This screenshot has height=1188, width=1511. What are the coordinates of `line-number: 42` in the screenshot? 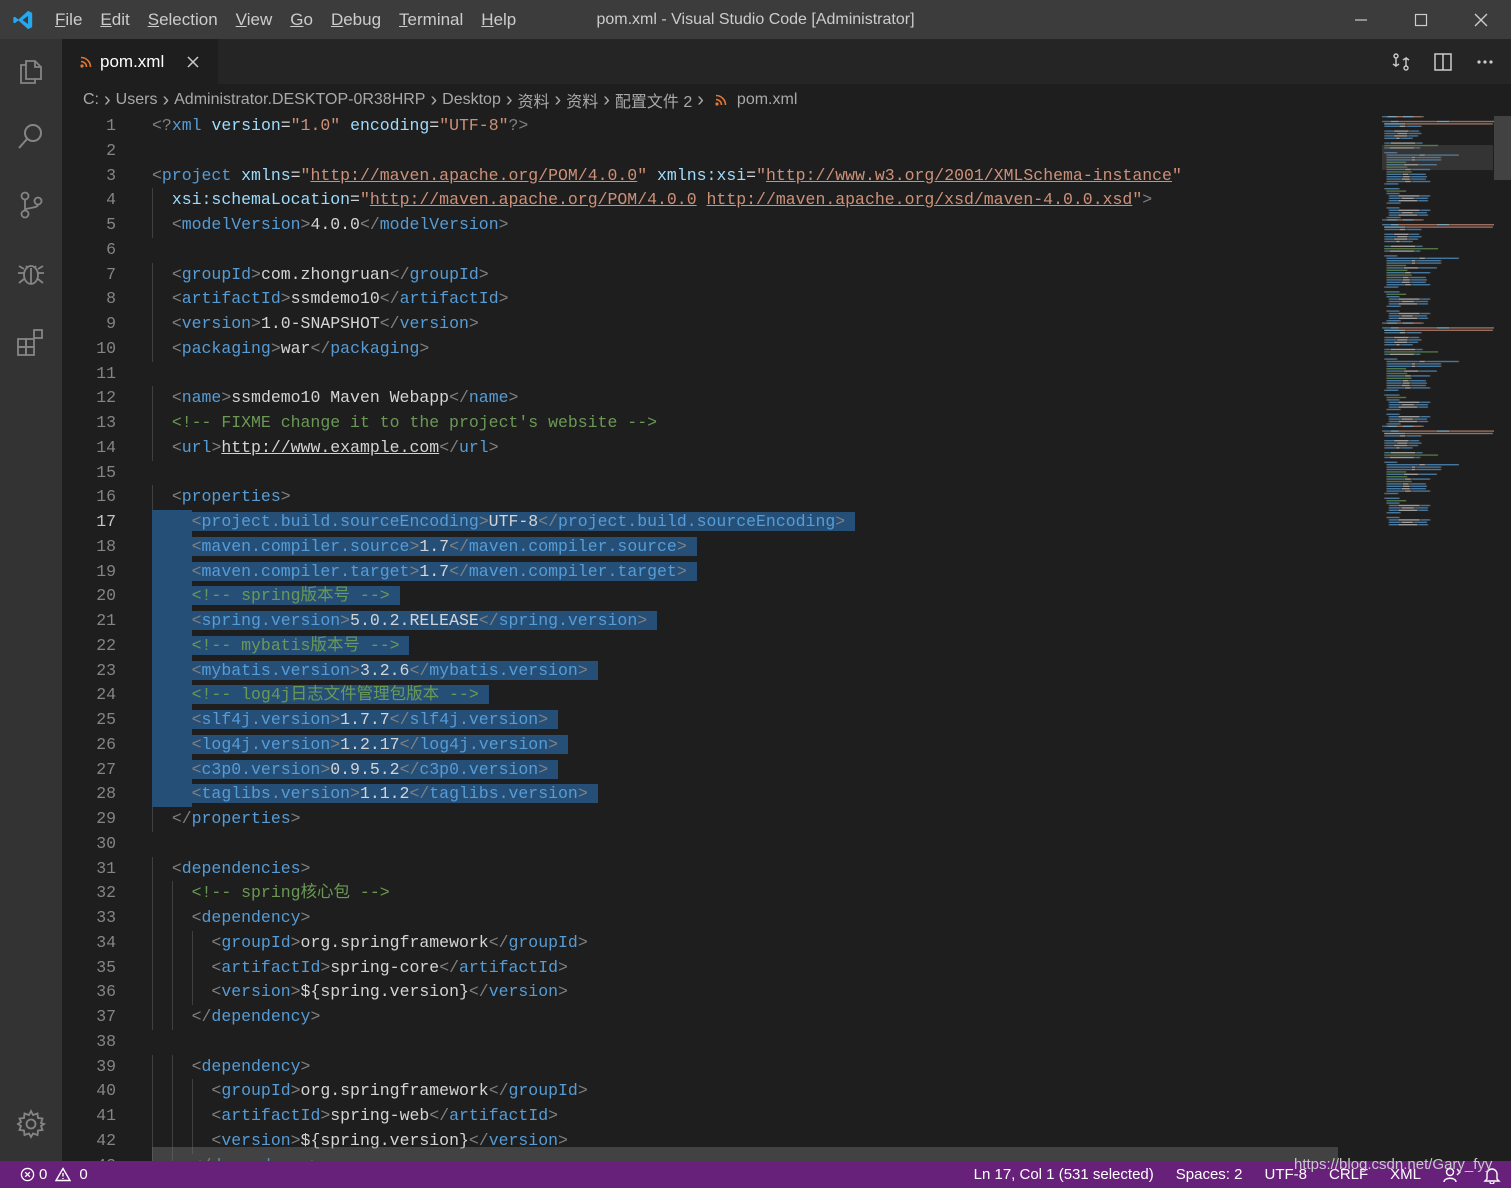 It's located at (106, 1140).